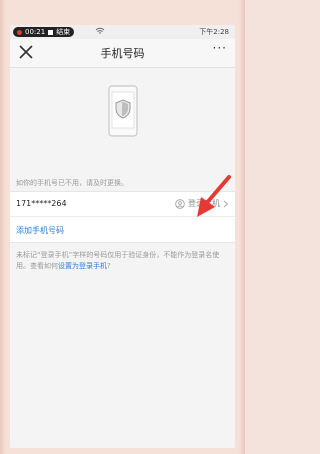  What do you see at coordinates (122, 111) in the screenshot?
I see `phone-shield-icon` at bounding box center [122, 111].